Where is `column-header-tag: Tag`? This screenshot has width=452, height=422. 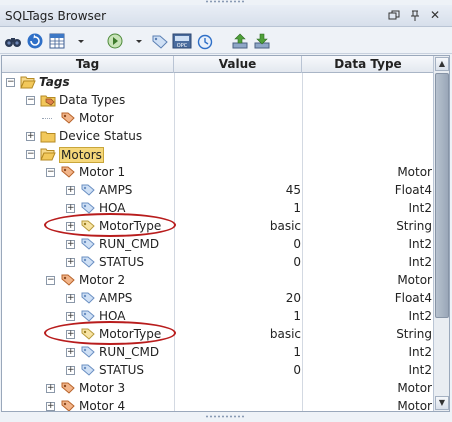 column-header-tag: Tag is located at coordinates (88, 64).